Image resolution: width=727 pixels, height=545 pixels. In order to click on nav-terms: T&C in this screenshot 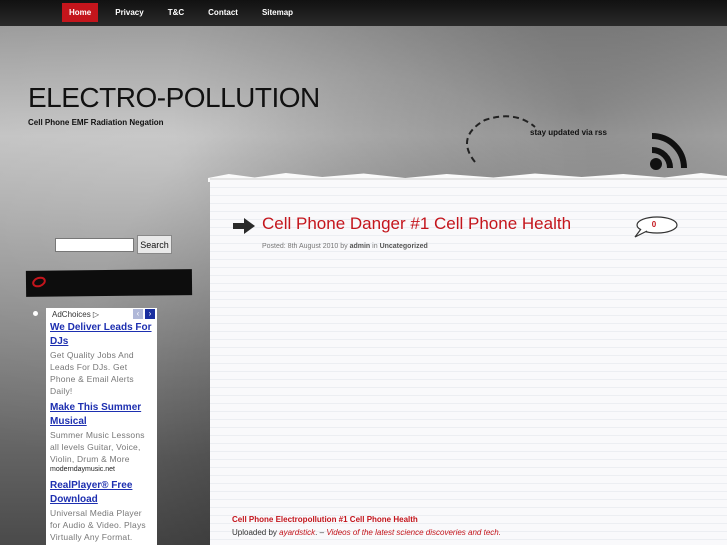, I will do `click(176, 12)`.